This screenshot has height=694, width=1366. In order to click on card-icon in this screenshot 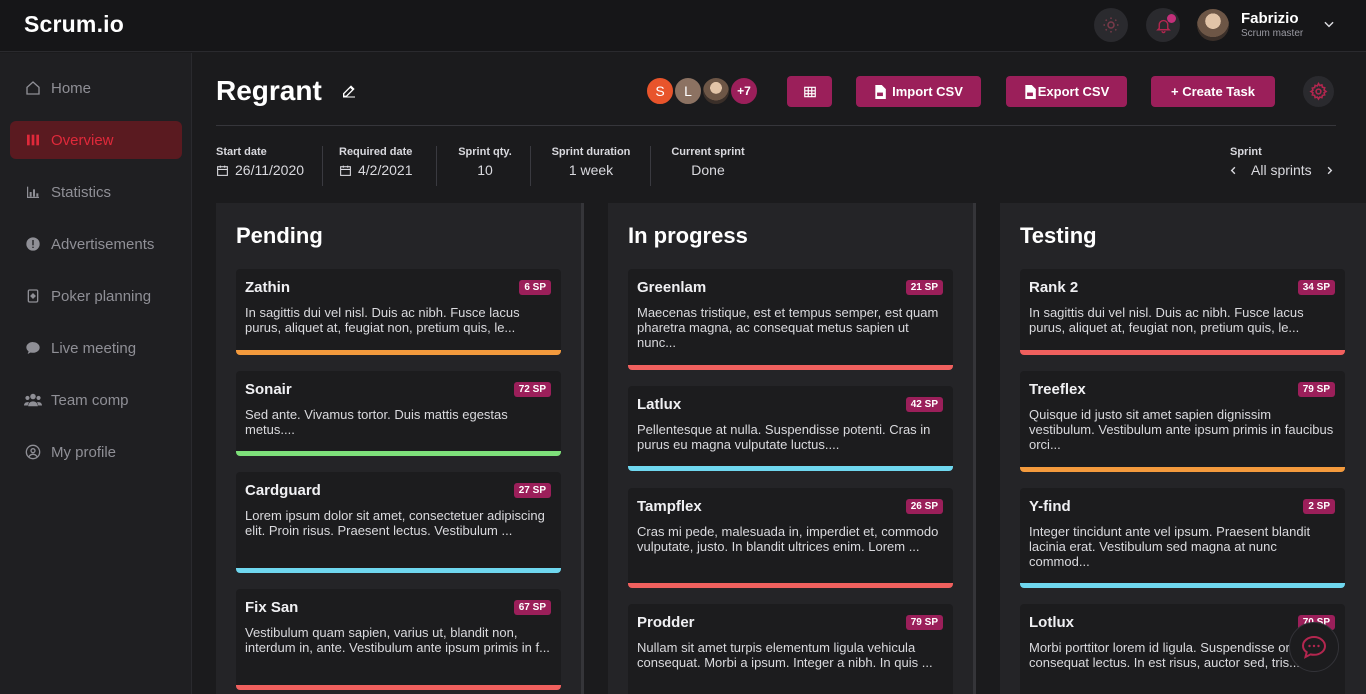, I will do `click(33, 296)`.